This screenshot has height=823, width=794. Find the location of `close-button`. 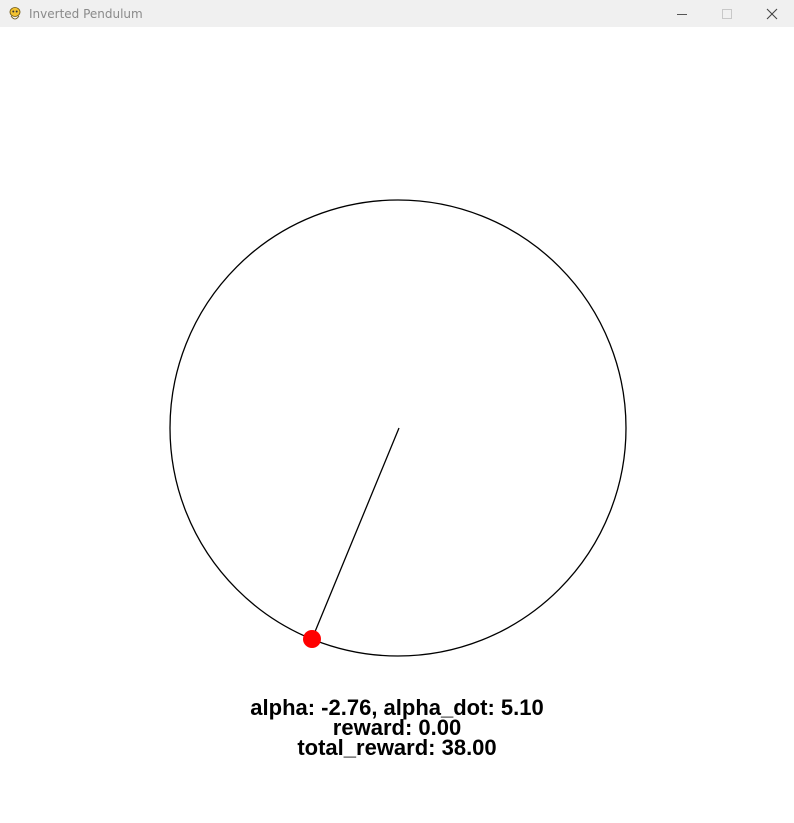

close-button is located at coordinates (771, 13).